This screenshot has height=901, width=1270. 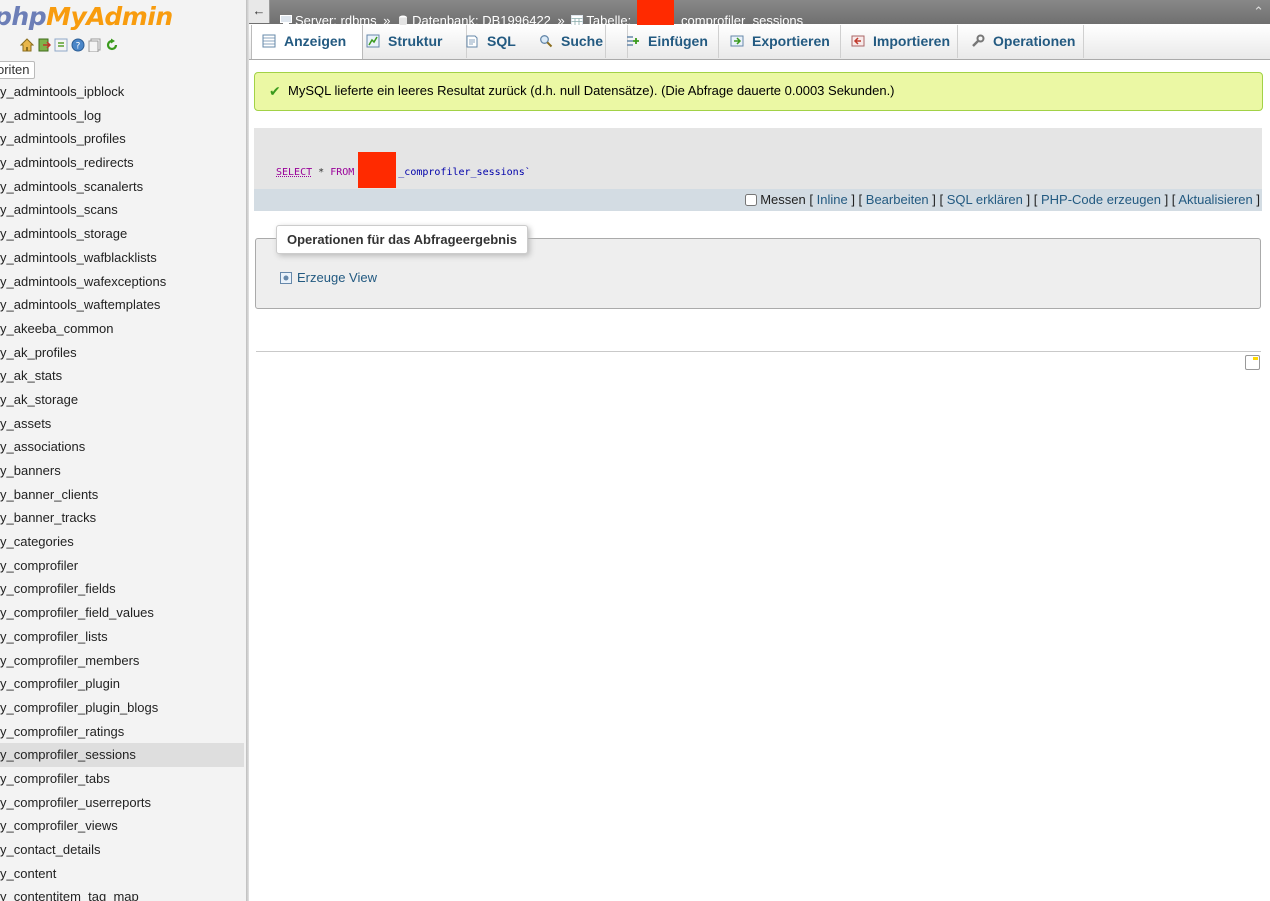 I want to click on explain-sql-link: SQL erklären, so click(x=985, y=199).